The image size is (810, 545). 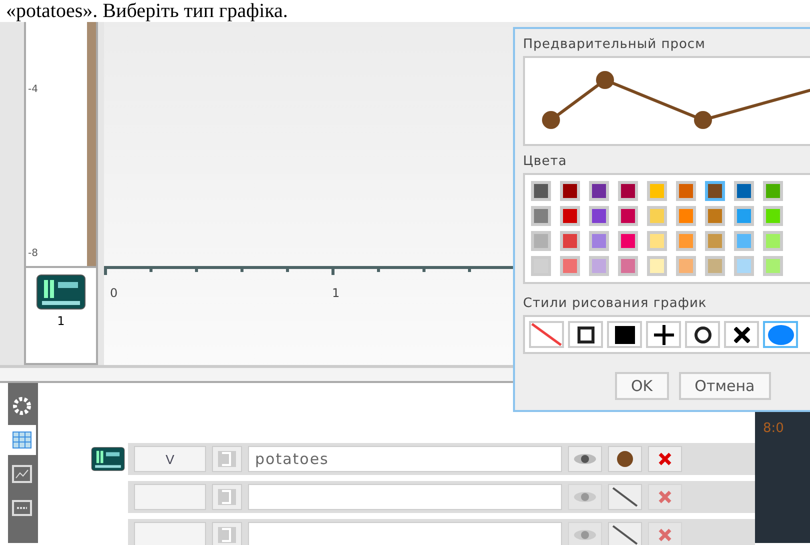 I want to click on unit-button: V, so click(x=170, y=459).